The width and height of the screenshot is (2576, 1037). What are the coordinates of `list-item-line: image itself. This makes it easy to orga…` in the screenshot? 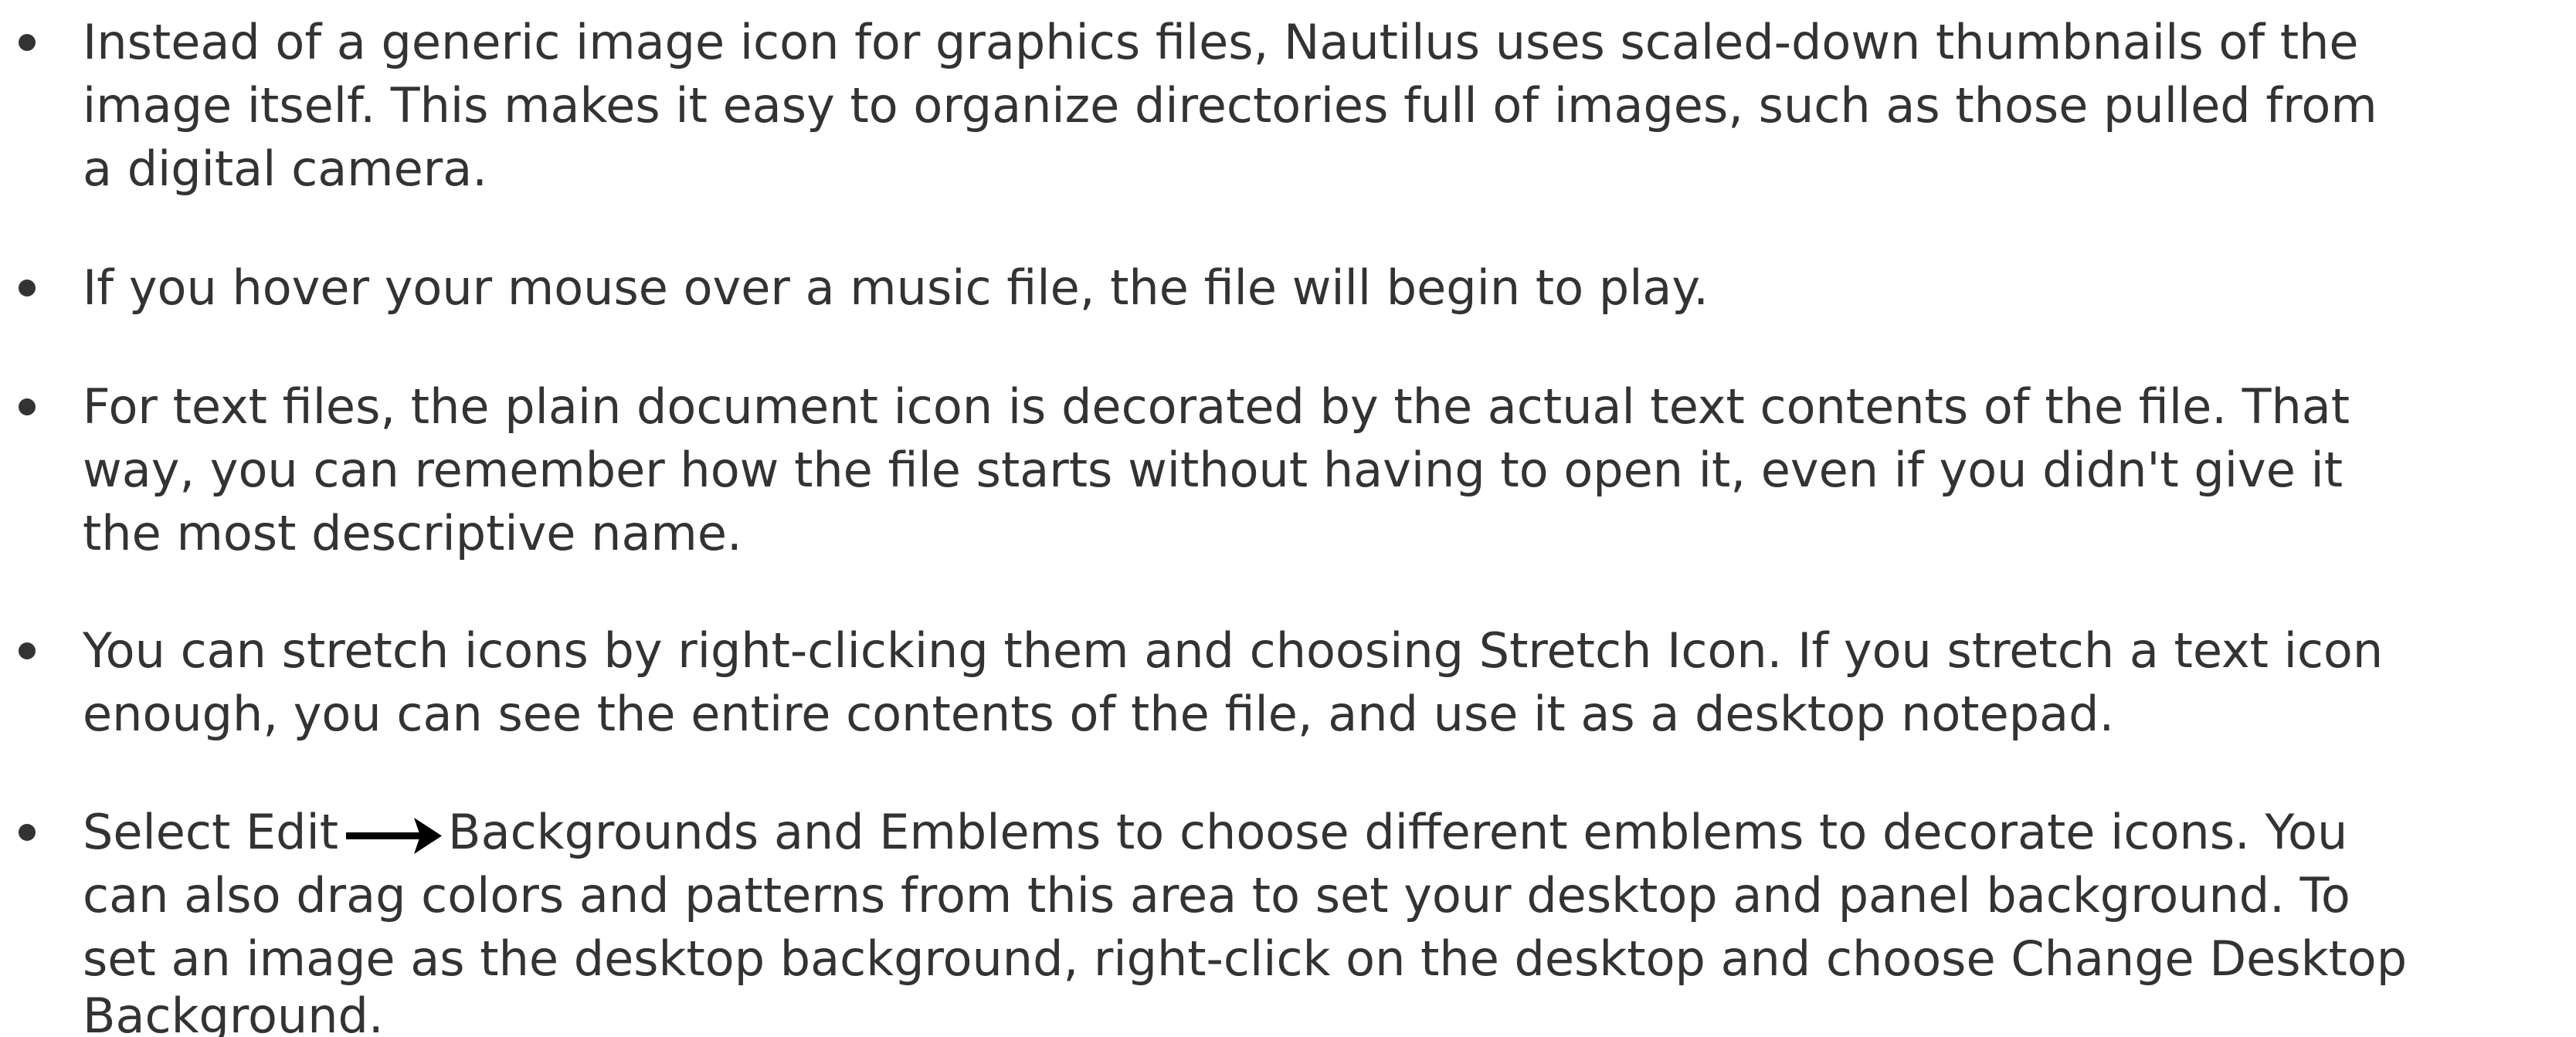 It's located at (1230, 106).